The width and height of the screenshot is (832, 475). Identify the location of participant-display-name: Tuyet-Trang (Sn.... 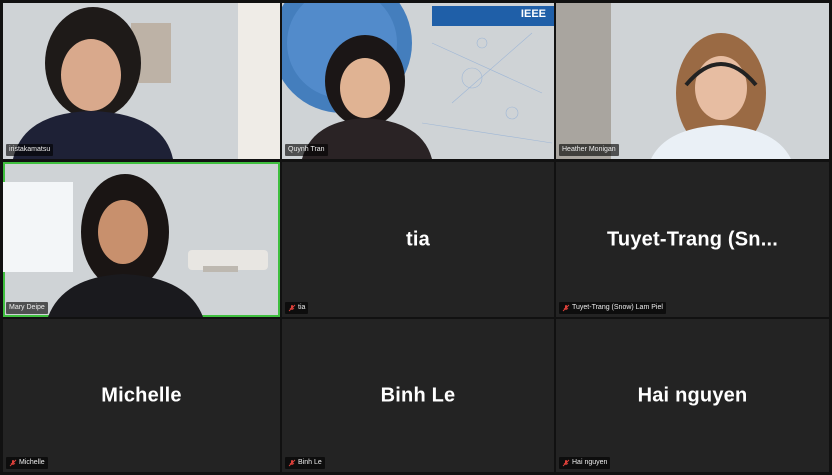
(692, 239).